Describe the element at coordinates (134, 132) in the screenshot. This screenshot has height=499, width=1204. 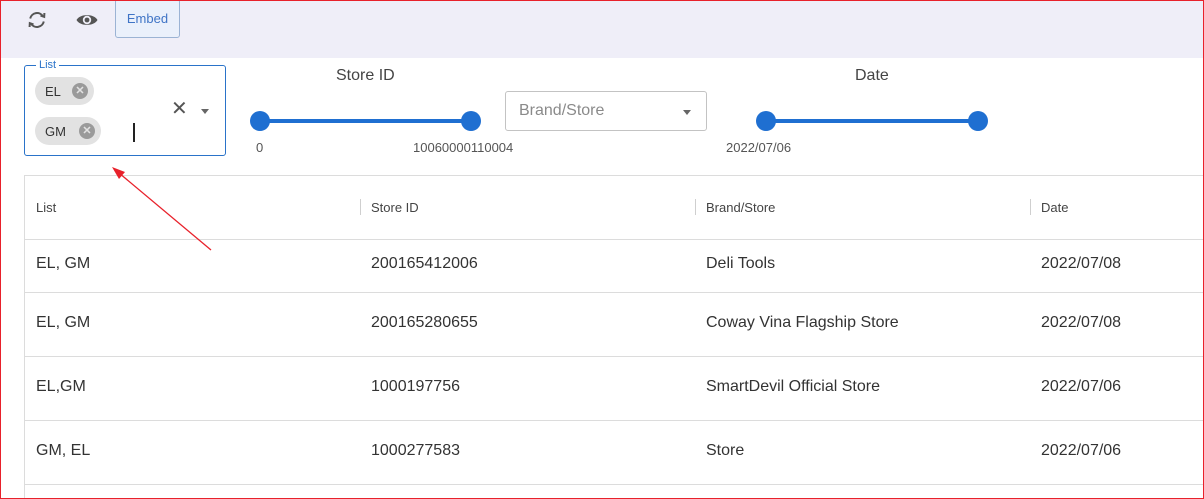
I see `text-caret` at that location.